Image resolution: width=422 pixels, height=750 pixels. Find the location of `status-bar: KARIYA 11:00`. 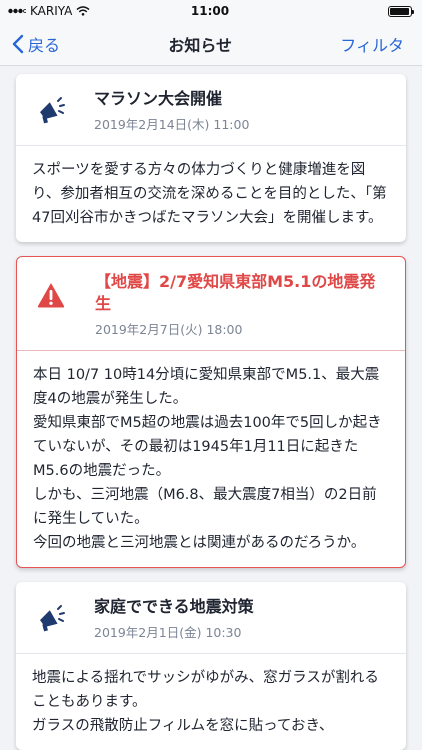

status-bar: KARIYA 11:00 is located at coordinates (211, 11).